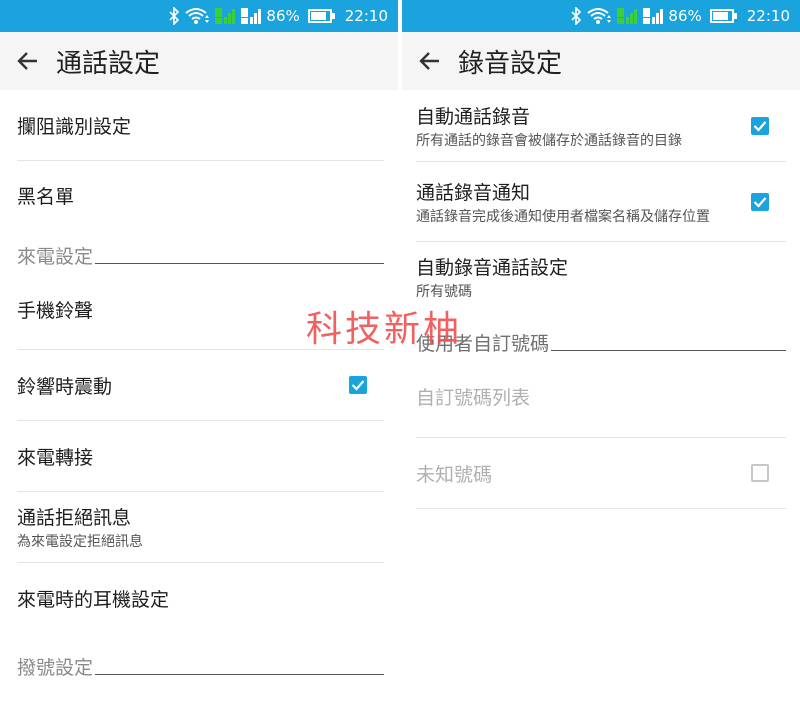 The height and width of the screenshot is (710, 800). I want to click on list-item-vibrate-on-ring: 鈴響時震動, so click(200, 385).